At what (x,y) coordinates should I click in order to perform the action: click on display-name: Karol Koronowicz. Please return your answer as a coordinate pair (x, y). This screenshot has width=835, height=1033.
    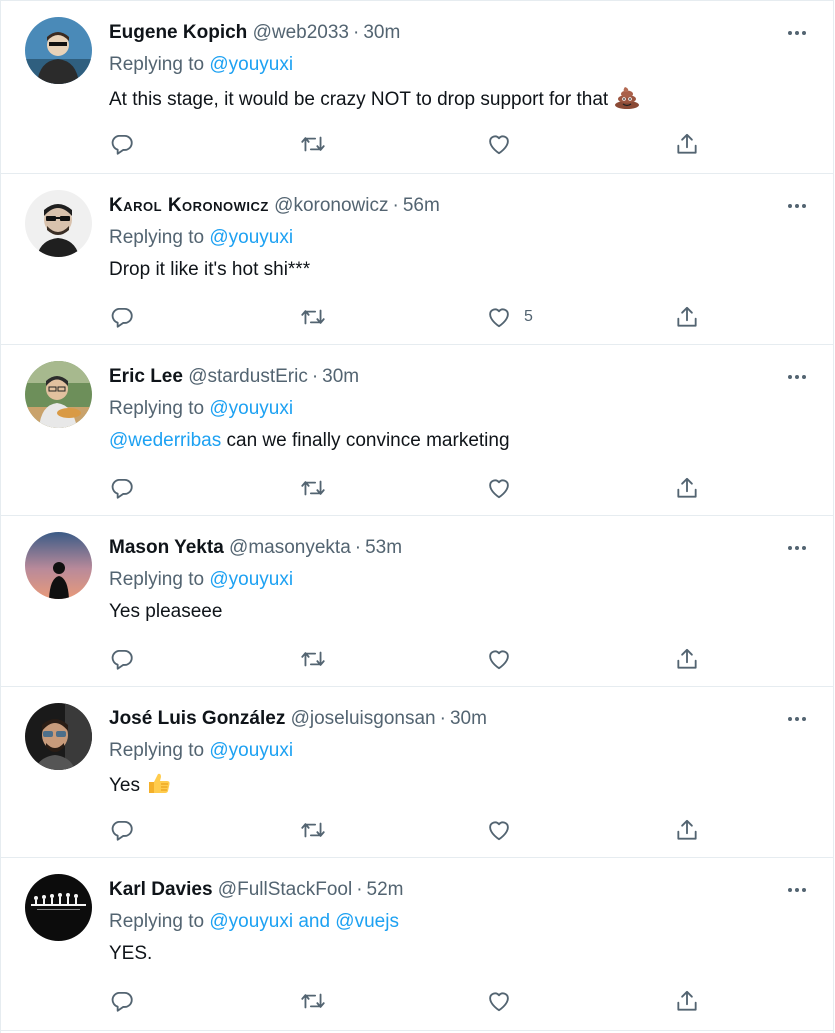
    Looking at the image, I should click on (189, 205).